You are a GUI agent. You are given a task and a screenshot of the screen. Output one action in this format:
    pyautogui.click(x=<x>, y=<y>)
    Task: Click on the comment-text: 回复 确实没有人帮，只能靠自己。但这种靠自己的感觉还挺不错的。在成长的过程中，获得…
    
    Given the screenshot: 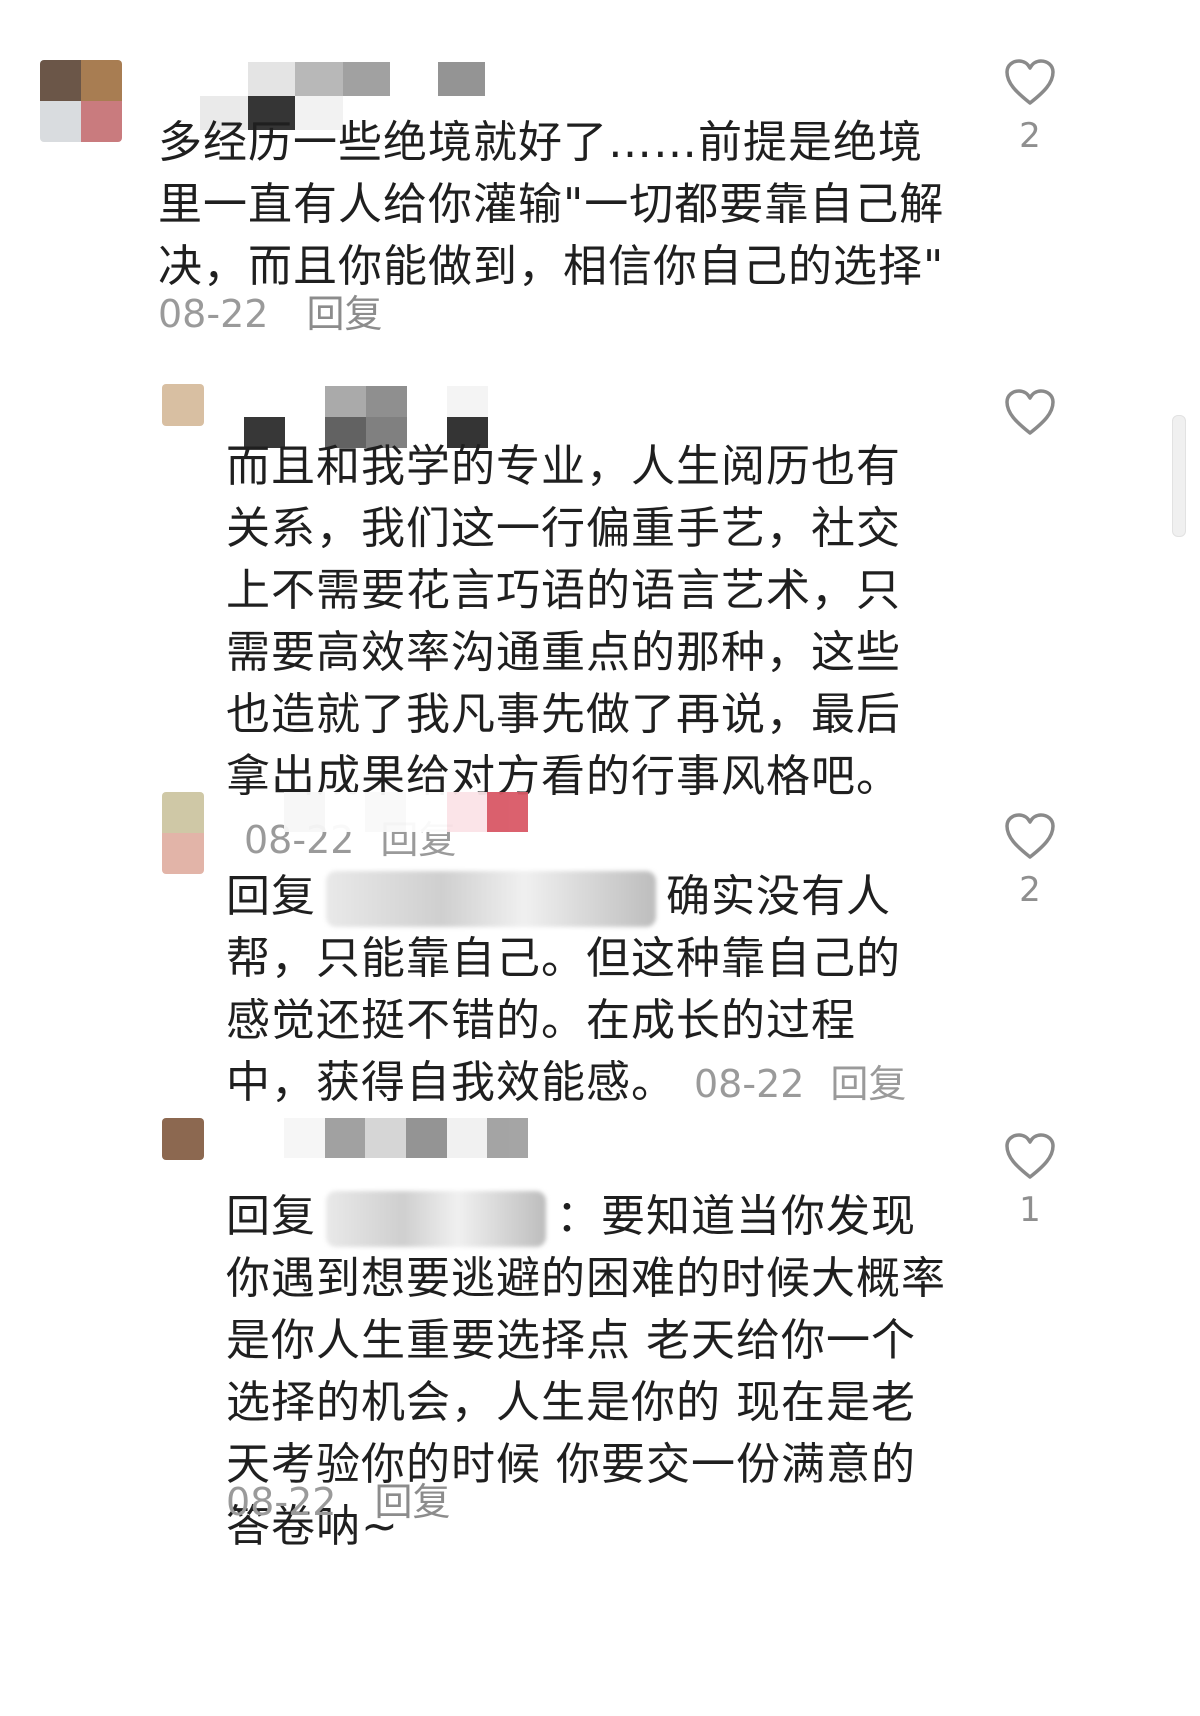 What is the action you would take?
    pyautogui.click(x=576, y=990)
    